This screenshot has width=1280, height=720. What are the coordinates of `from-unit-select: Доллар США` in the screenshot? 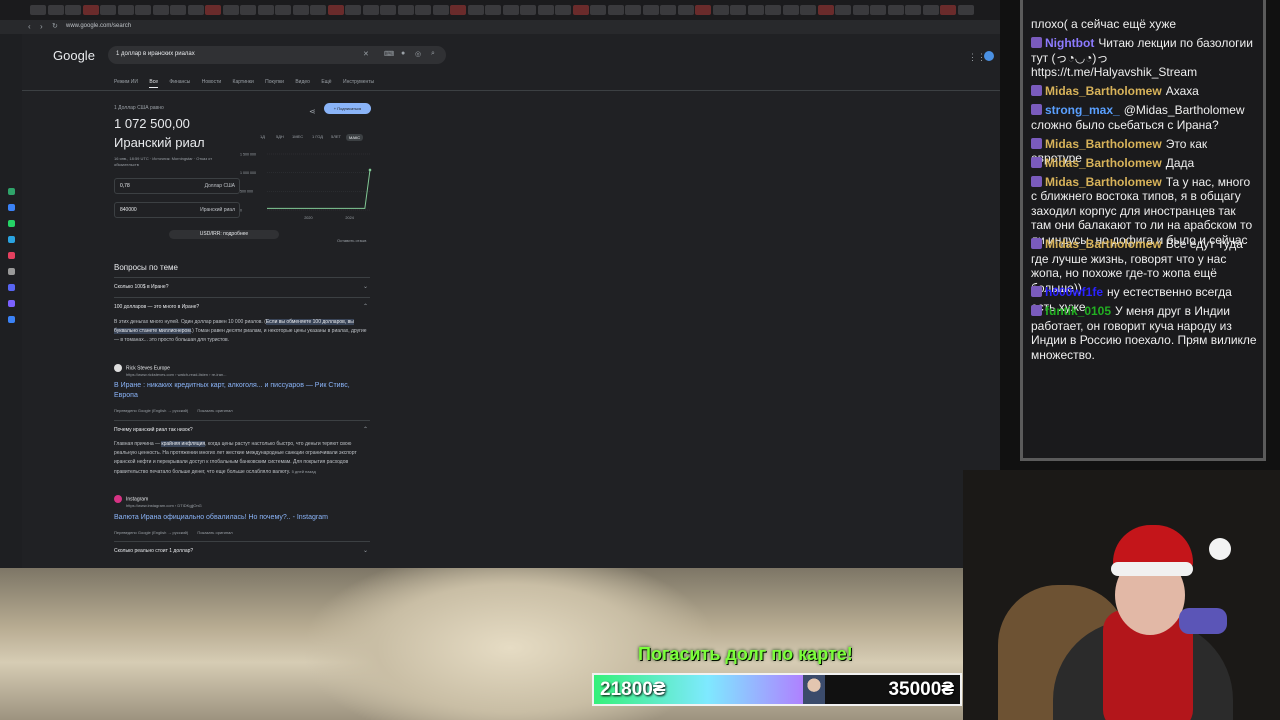 It's located at (220, 186).